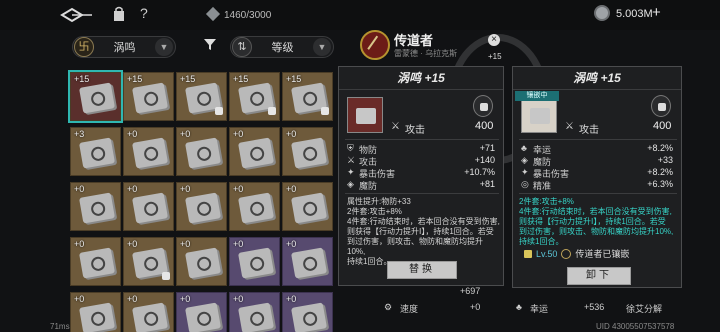 The height and width of the screenshot is (332, 720). Describe the element at coordinates (494, 40) in the screenshot. I see `close-icon: ×` at that location.